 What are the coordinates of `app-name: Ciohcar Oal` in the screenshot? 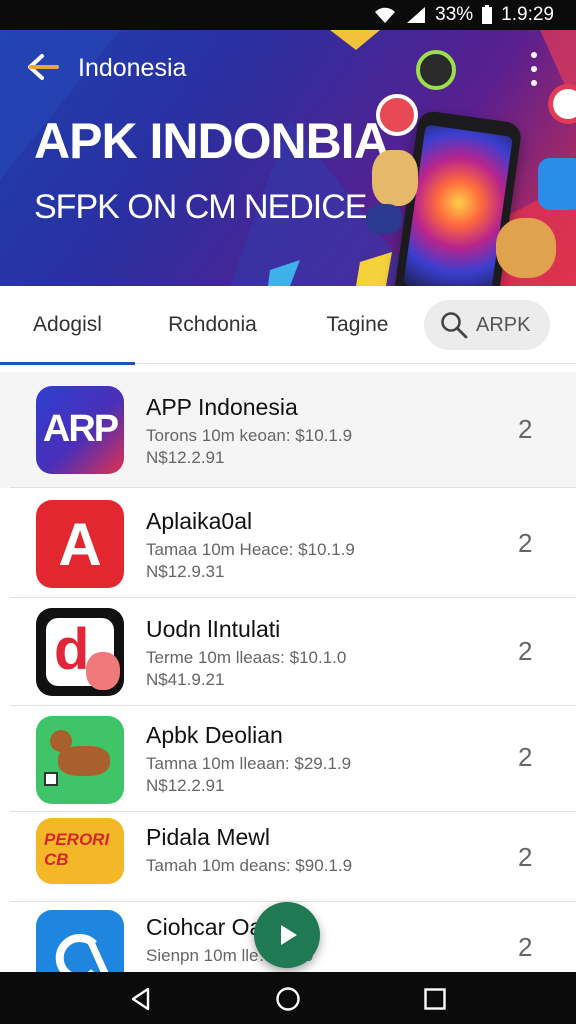 It's located at (207, 927).